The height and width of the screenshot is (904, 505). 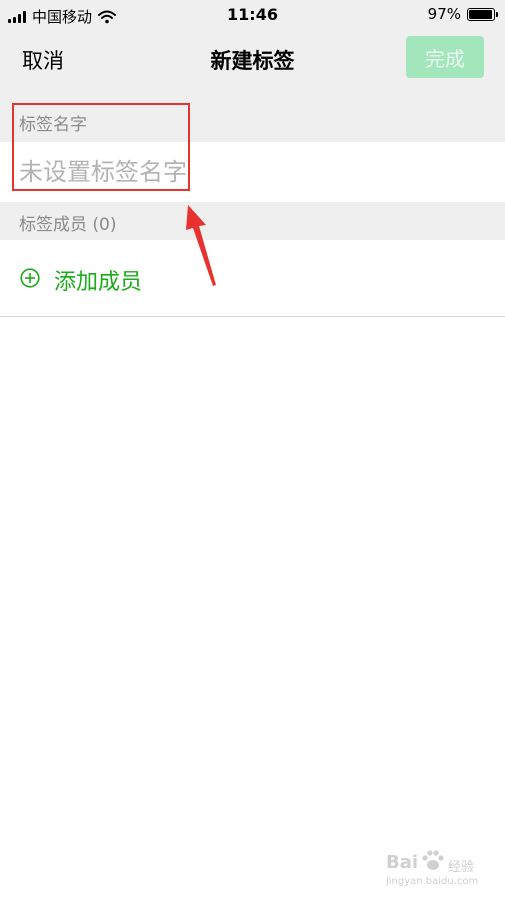 What do you see at coordinates (462, 14) in the screenshot?
I see `status-right: 97%` at bounding box center [462, 14].